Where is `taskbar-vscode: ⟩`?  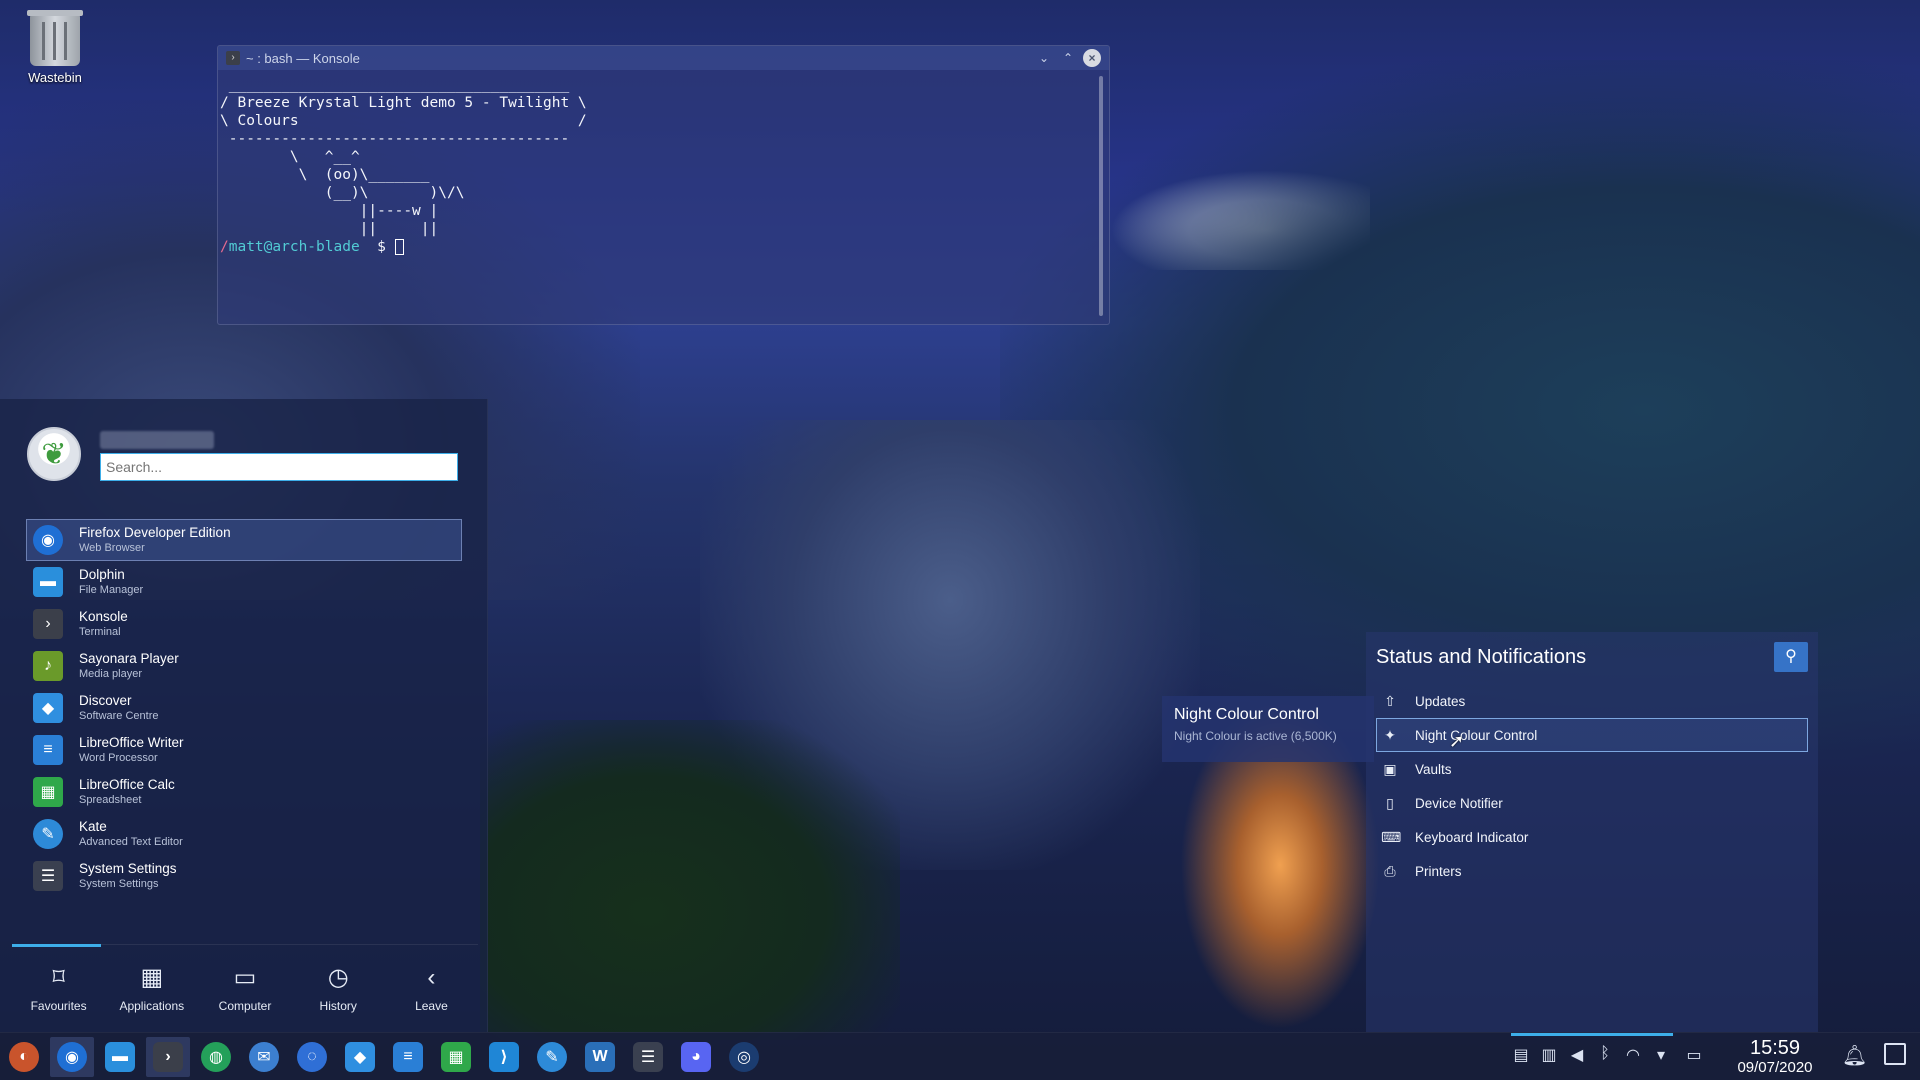 taskbar-vscode: ⟩ is located at coordinates (504, 1057).